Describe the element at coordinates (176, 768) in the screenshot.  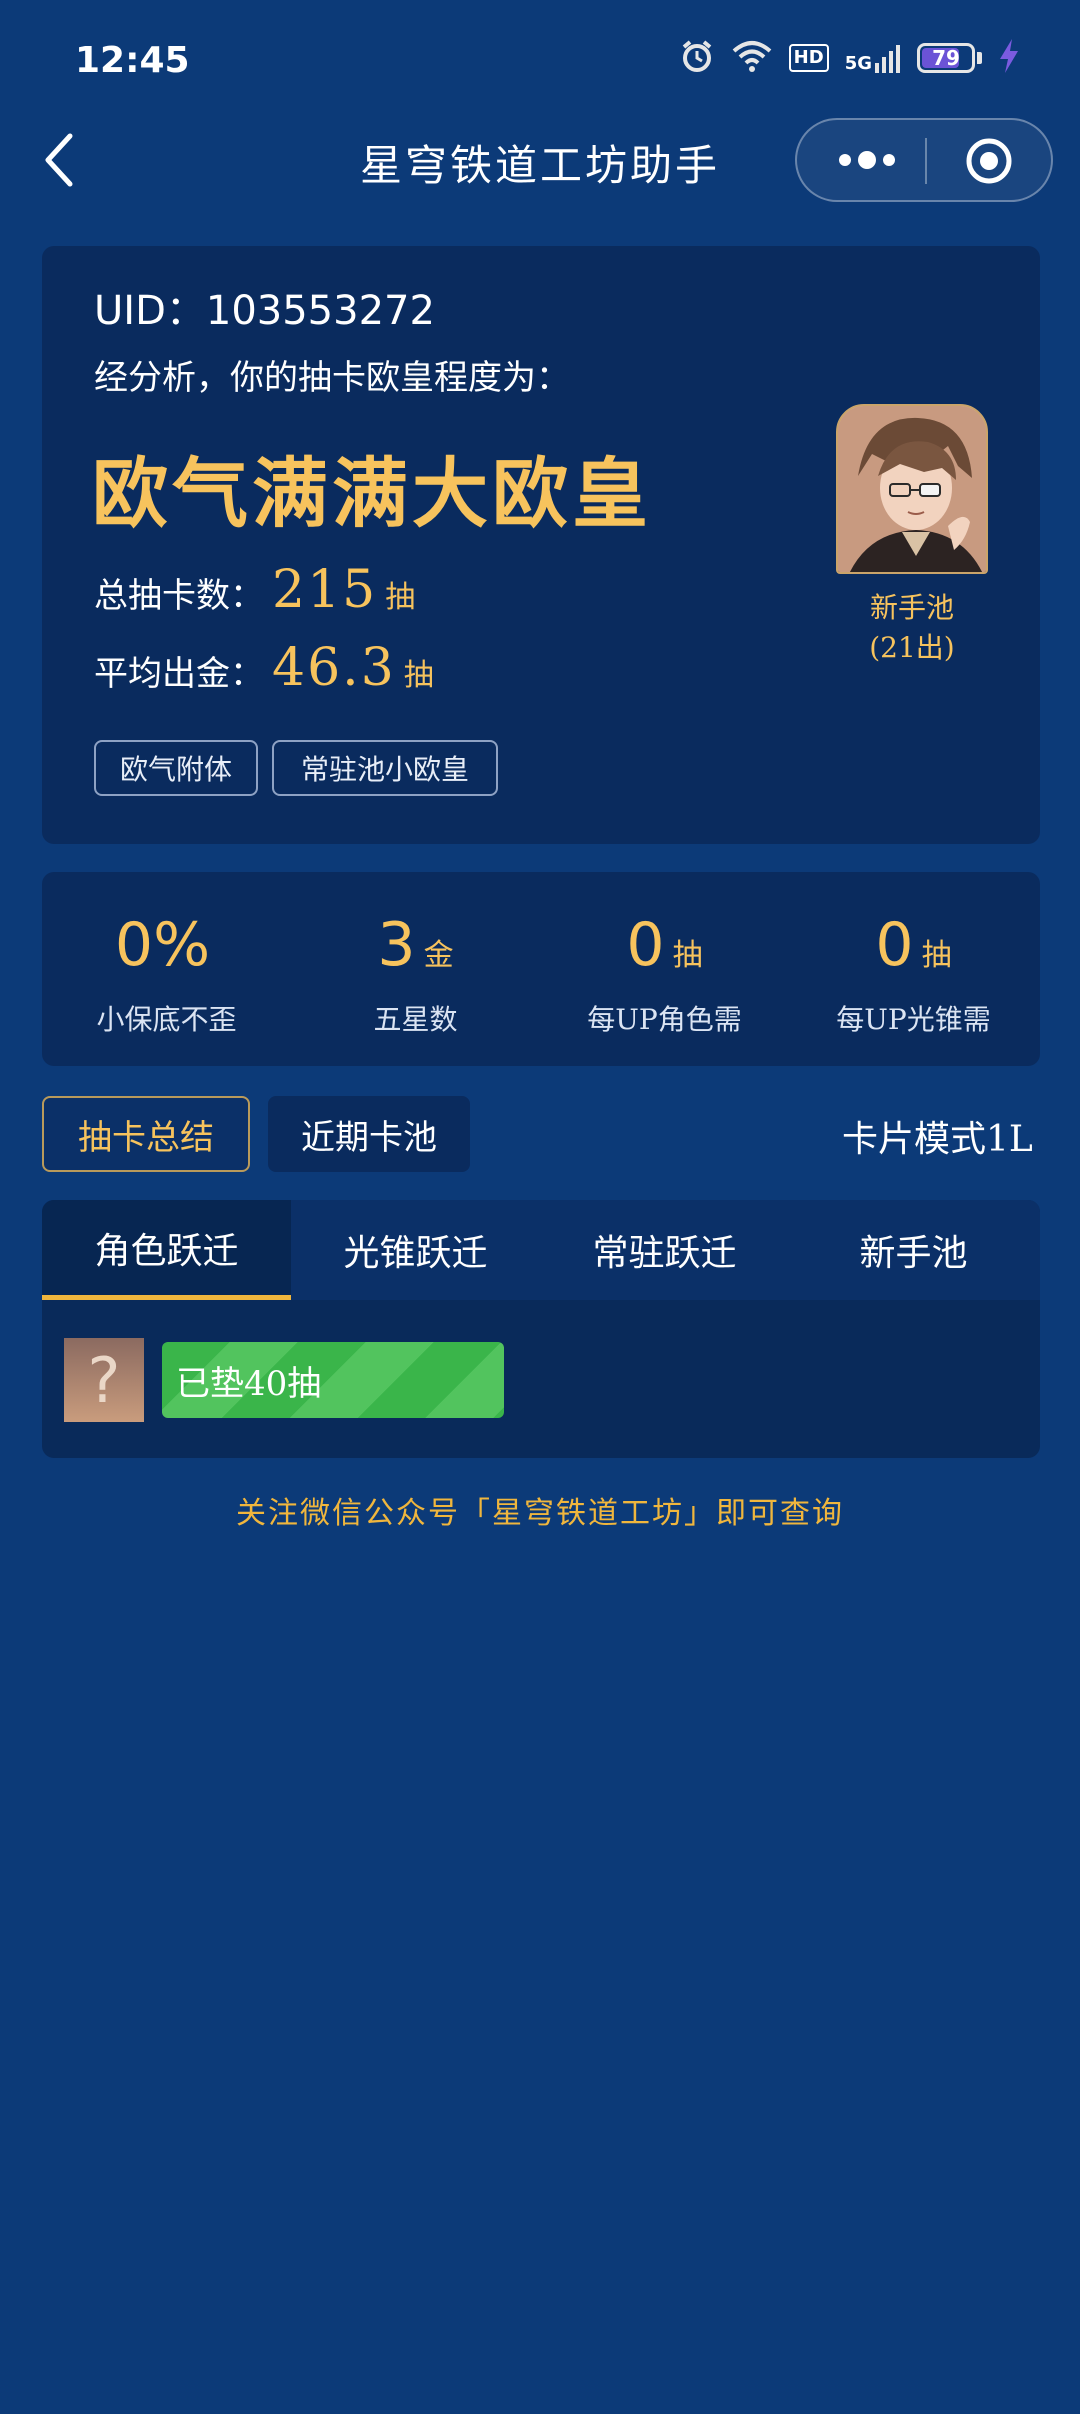
I see `tag-luck-possessed: 欧气附体` at that location.